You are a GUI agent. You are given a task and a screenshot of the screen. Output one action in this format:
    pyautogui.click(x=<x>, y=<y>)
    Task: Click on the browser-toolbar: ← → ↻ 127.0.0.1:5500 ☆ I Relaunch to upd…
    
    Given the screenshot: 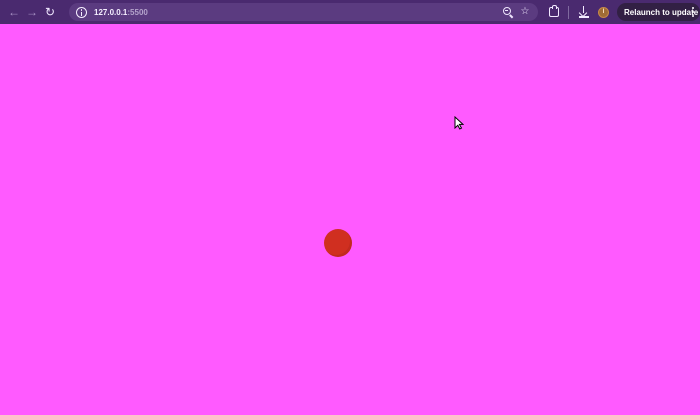 What is the action you would take?
    pyautogui.click(x=350, y=12)
    